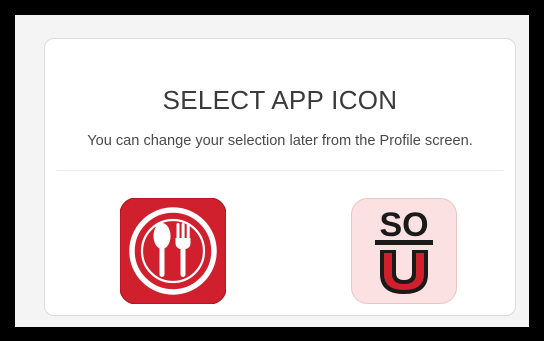 Image resolution: width=544 pixels, height=341 pixels. What do you see at coordinates (280, 100) in the screenshot?
I see `dialog-title: SELECT APP ICON` at bounding box center [280, 100].